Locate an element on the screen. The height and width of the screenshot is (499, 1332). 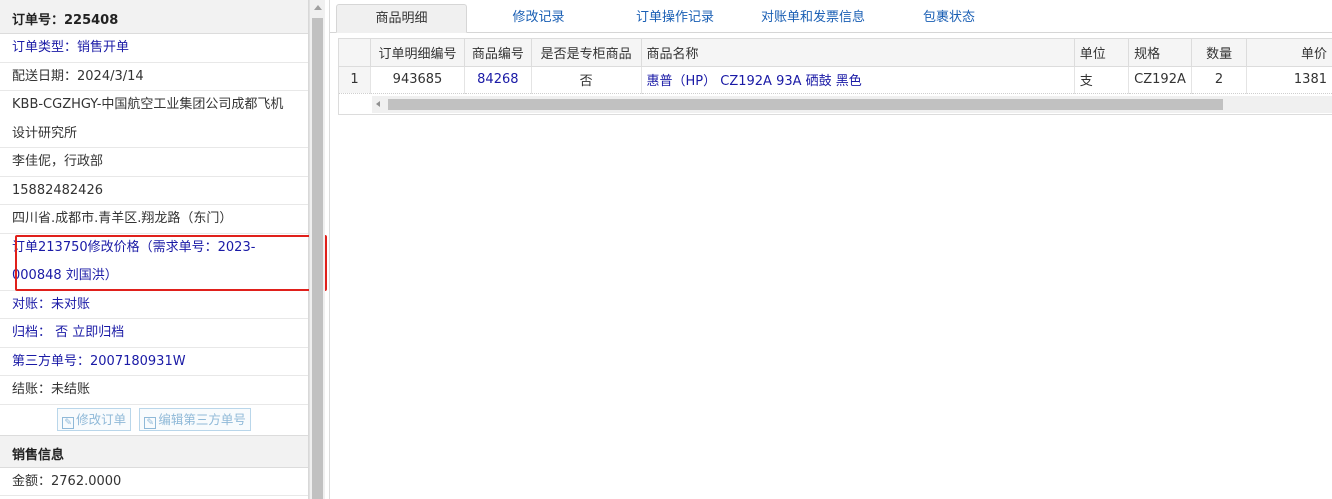
edit-order-button: ✎ 修改订单 is located at coordinates (94, 419).